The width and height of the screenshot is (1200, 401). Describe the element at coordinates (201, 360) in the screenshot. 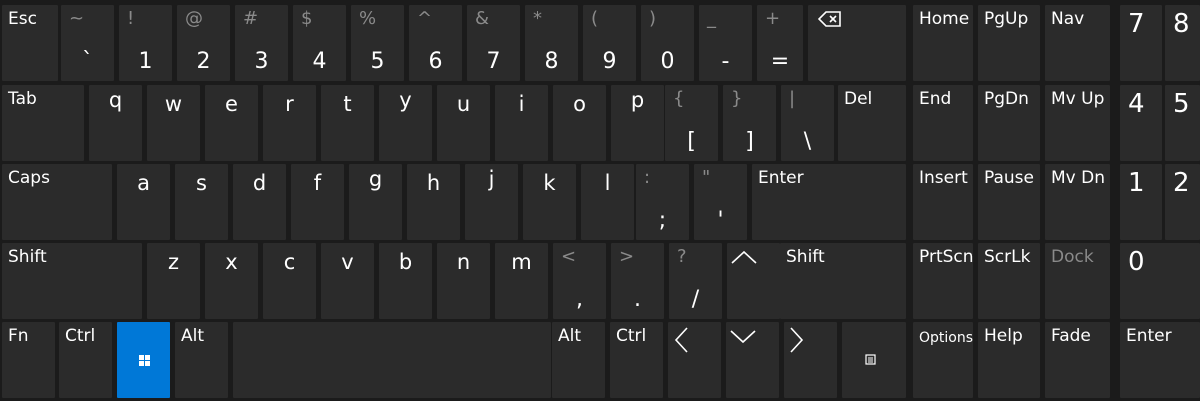

I see `key-alt: Alt` at that location.